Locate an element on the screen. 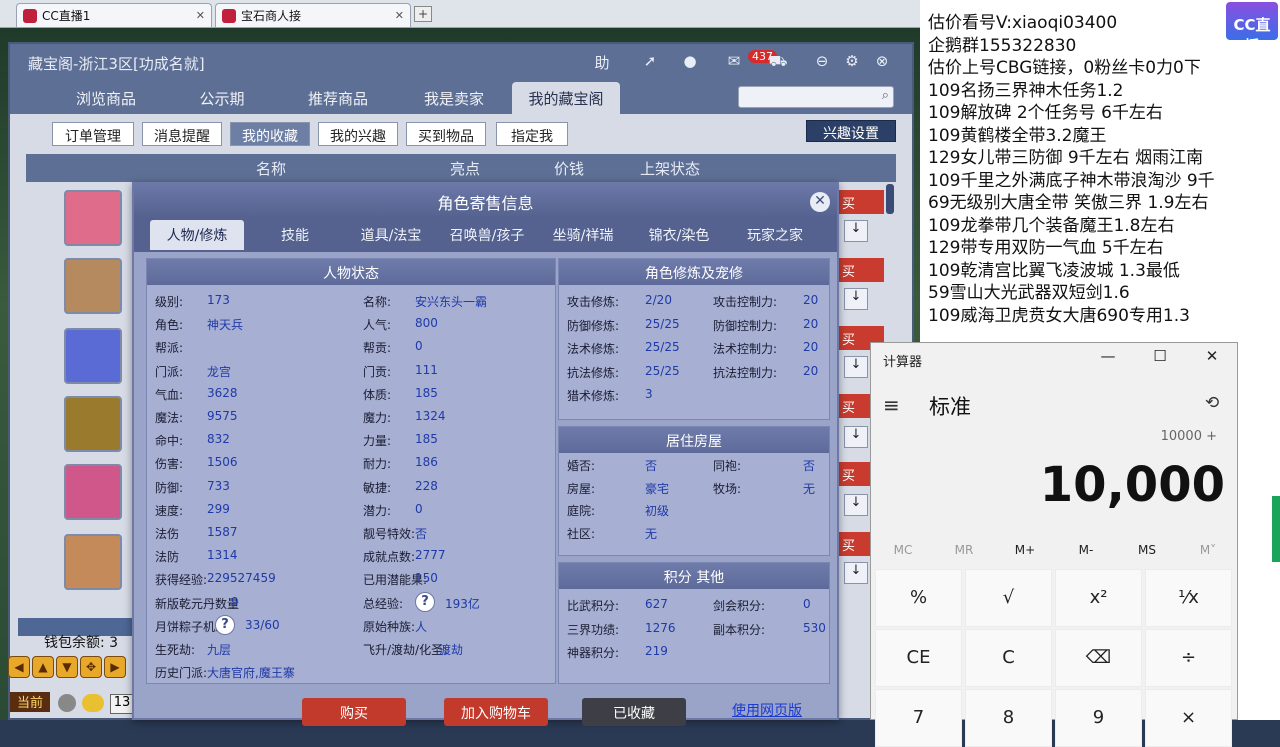 The image size is (1280, 747). tab-pets: 召唤兽/孩子 is located at coordinates (487, 235).